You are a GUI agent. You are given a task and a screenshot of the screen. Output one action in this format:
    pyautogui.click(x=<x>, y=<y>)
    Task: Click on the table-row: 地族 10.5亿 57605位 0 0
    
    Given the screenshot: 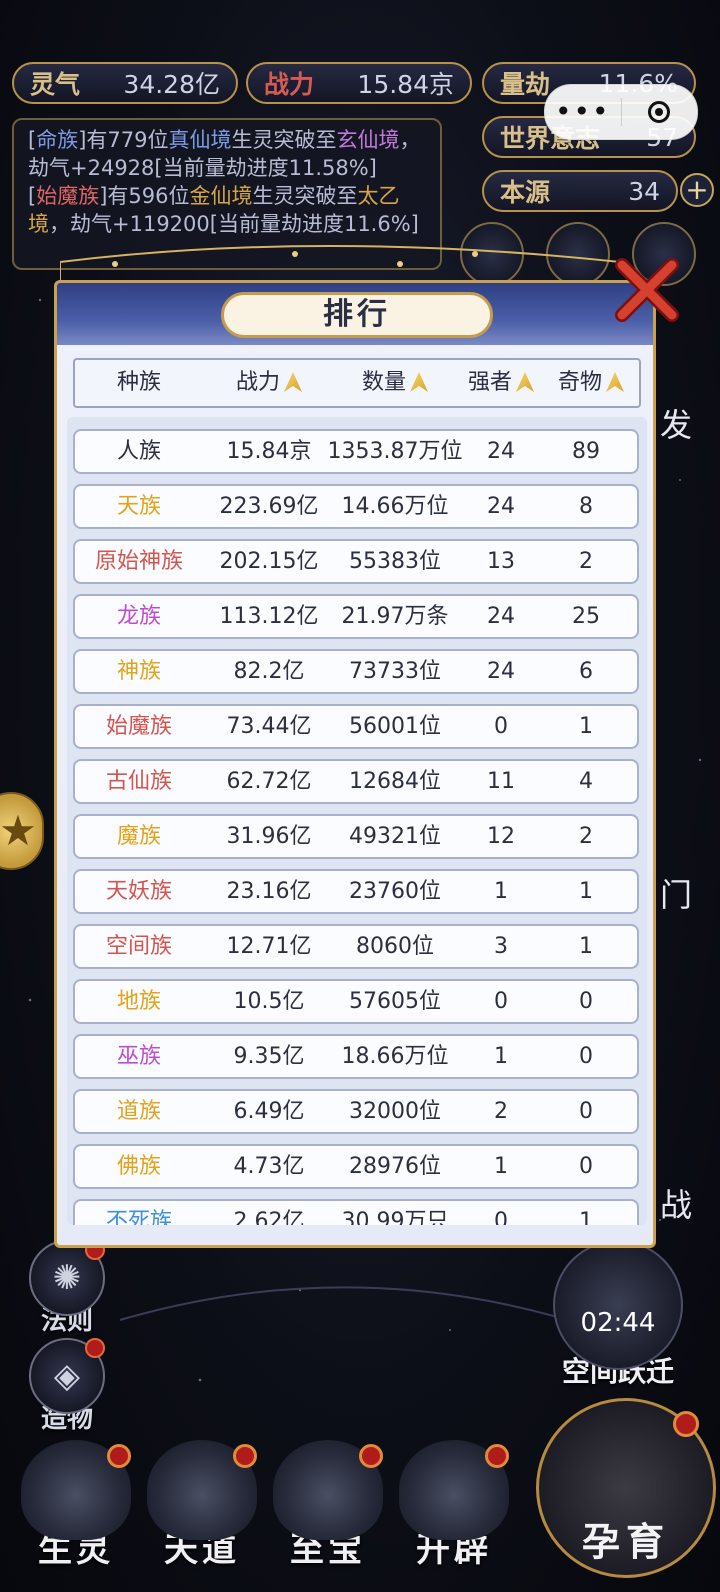 What is the action you would take?
    pyautogui.click(x=356, y=1001)
    